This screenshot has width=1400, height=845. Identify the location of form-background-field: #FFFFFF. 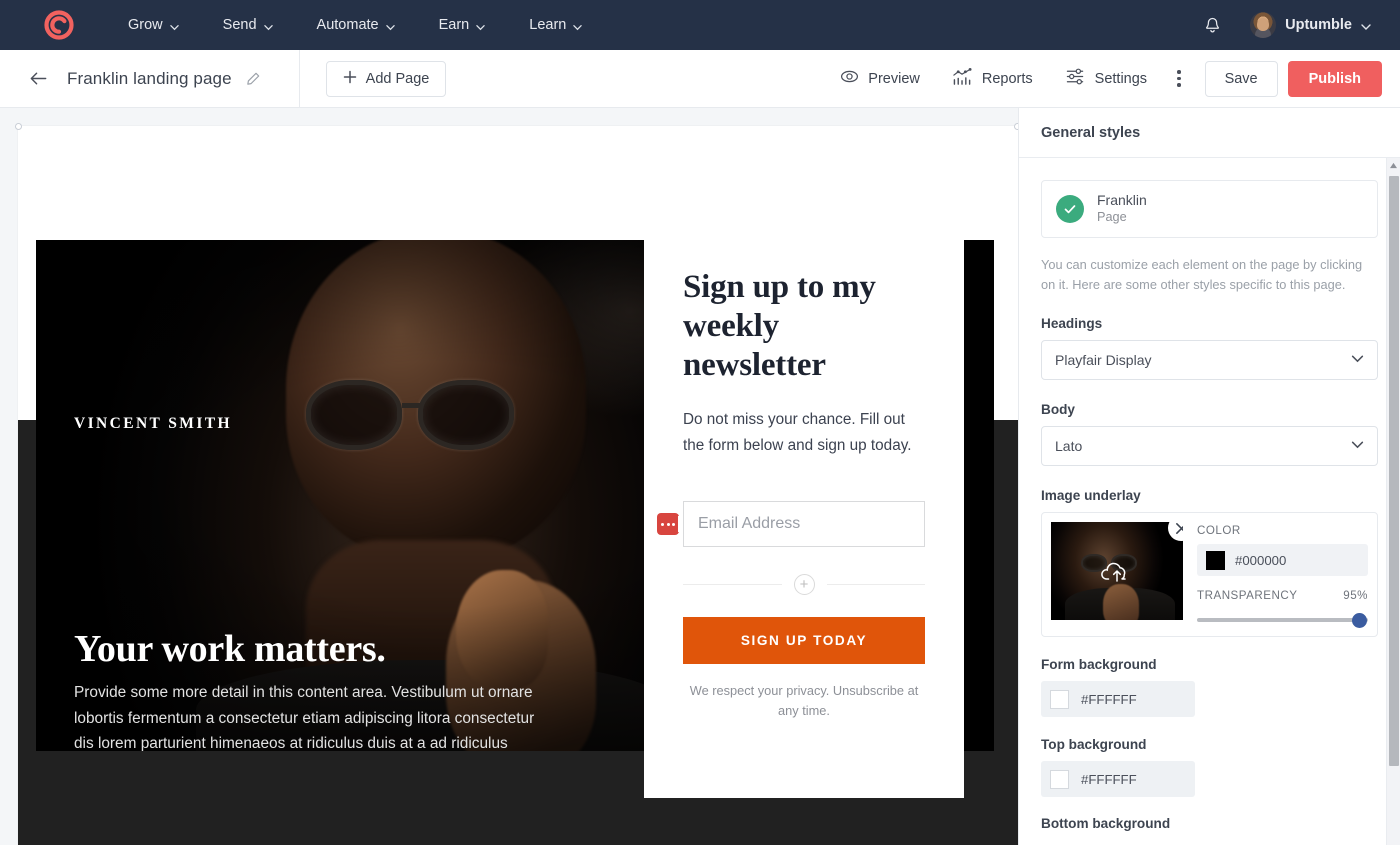
(1118, 699).